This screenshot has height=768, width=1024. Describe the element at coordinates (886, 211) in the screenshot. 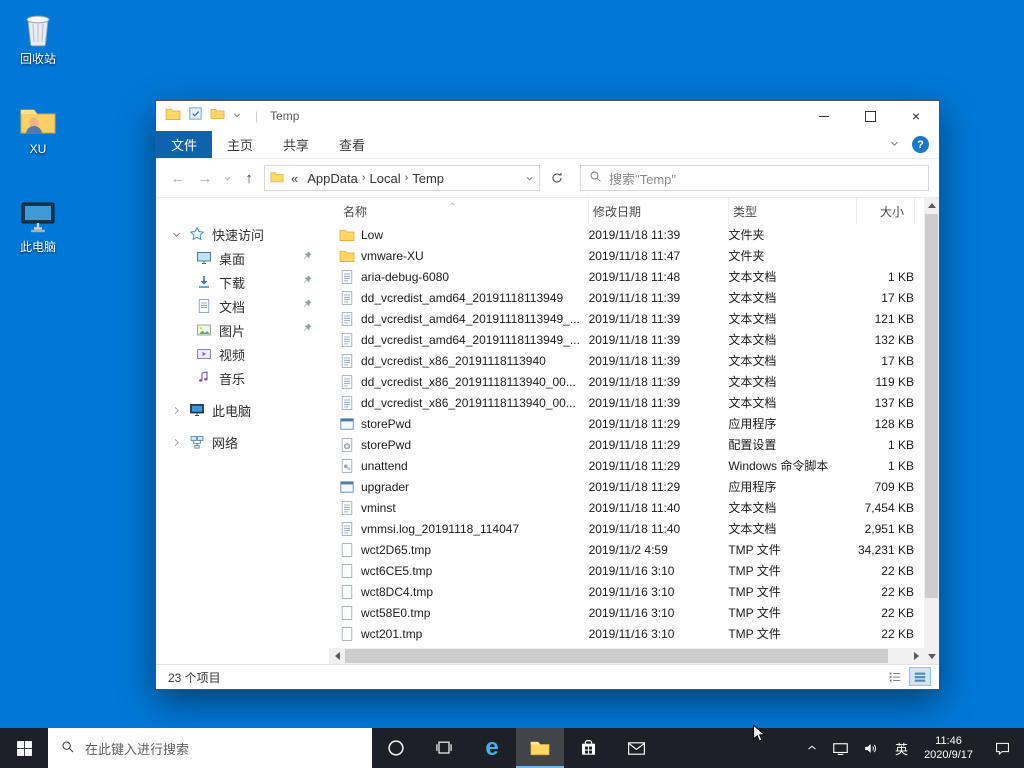

I see `column-header-size: 大小` at that location.